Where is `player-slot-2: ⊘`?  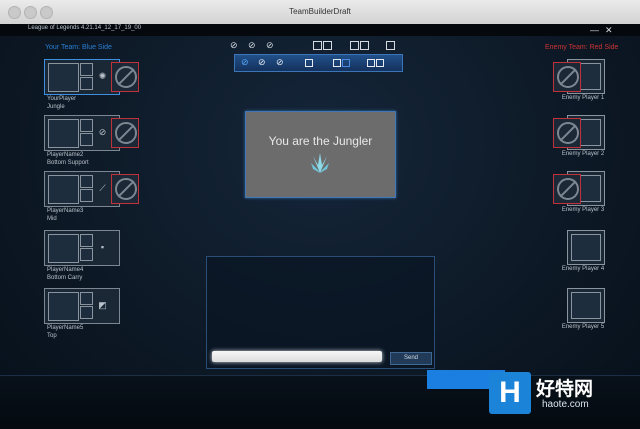
player-slot-2: ⊘ is located at coordinates (82, 133).